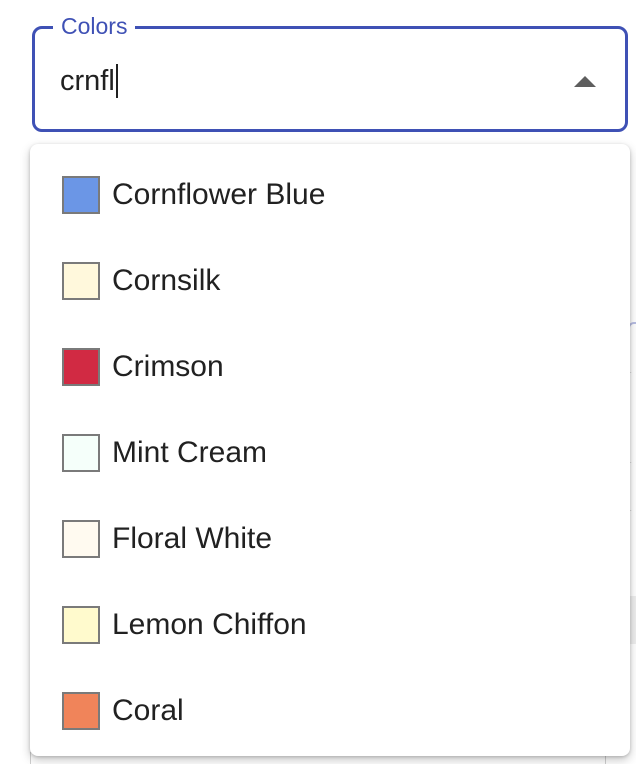 This screenshot has width=636, height=764. What do you see at coordinates (330, 625) in the screenshot?
I see `option-lemon-chiffon: Lemon Chiffon` at bounding box center [330, 625].